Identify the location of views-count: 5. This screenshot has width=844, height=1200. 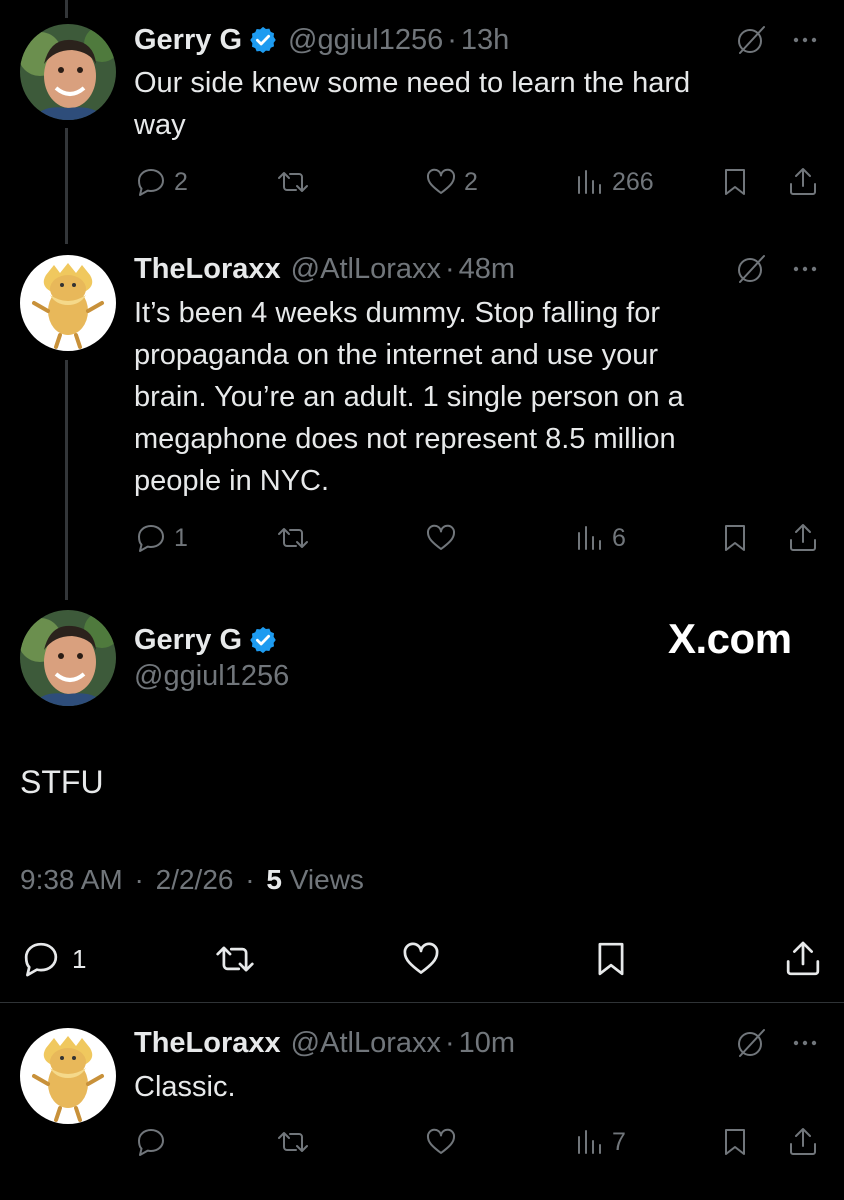
(274, 879).